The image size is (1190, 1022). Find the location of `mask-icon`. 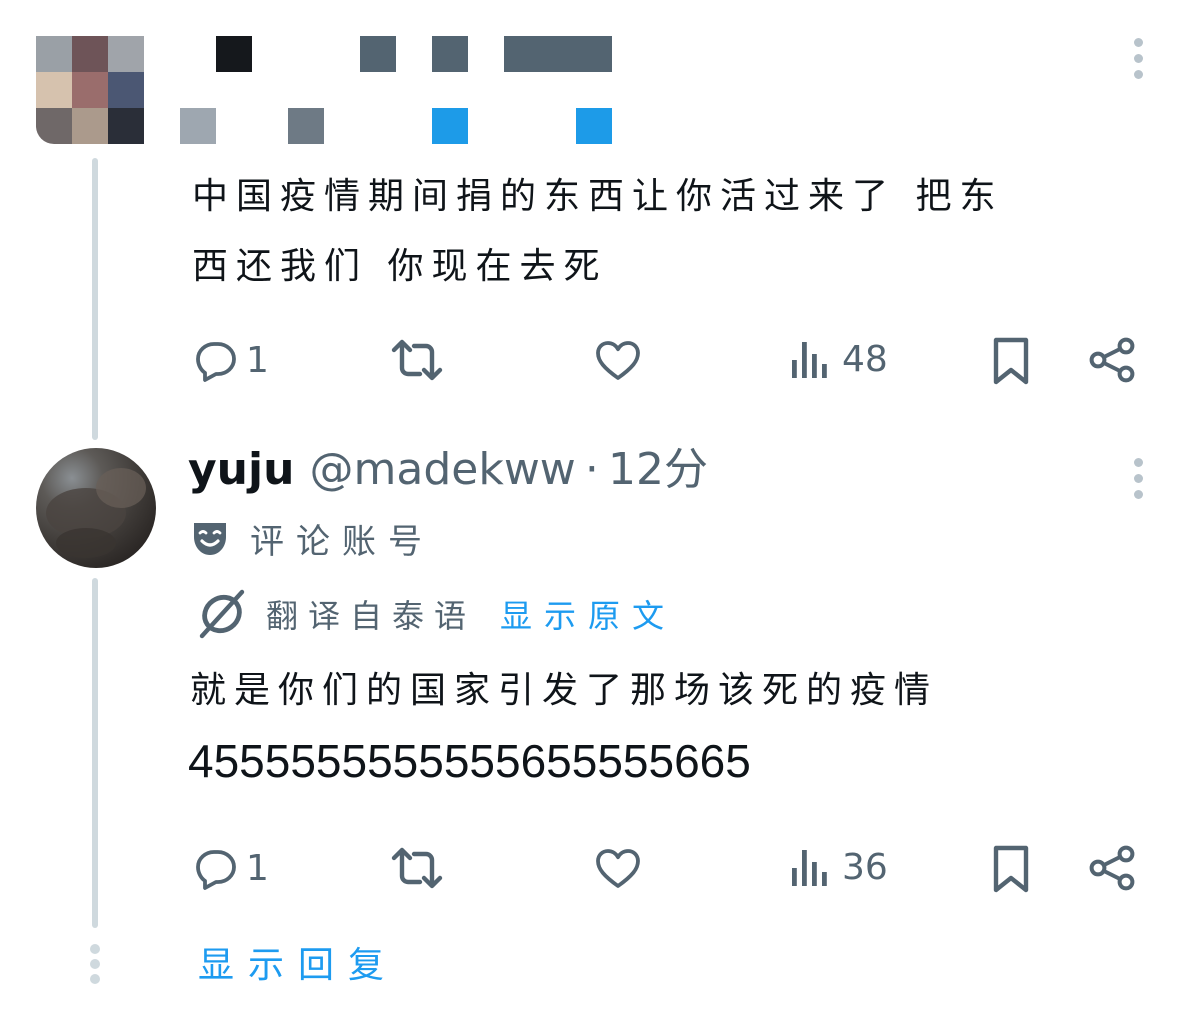

mask-icon is located at coordinates (210, 538).